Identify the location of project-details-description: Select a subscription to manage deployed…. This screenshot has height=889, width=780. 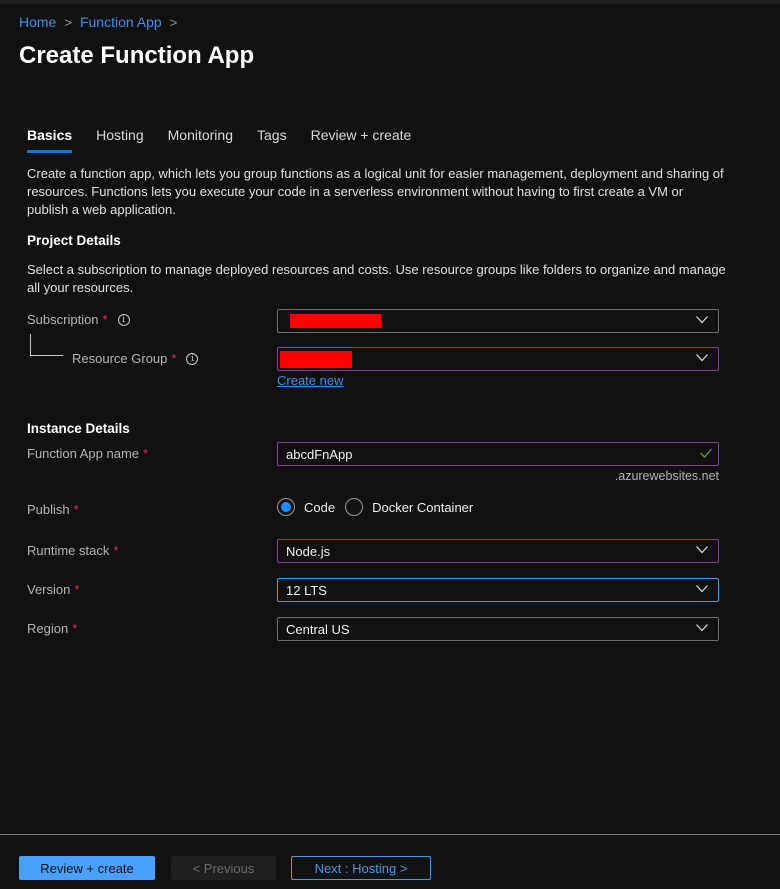
(376, 278).